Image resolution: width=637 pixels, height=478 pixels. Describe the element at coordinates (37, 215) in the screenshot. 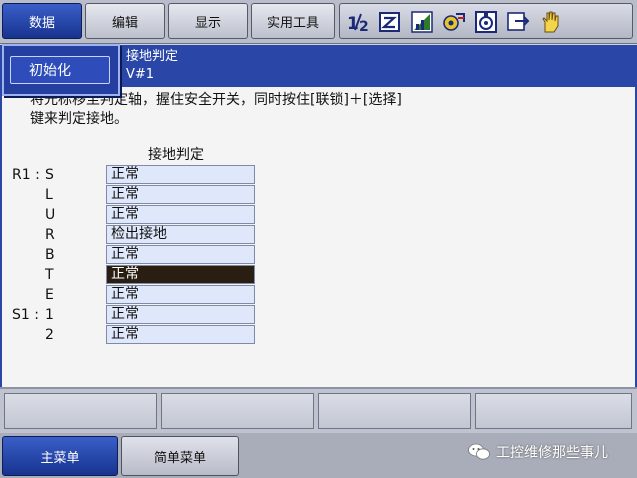

I see `axis-label: U` at that location.